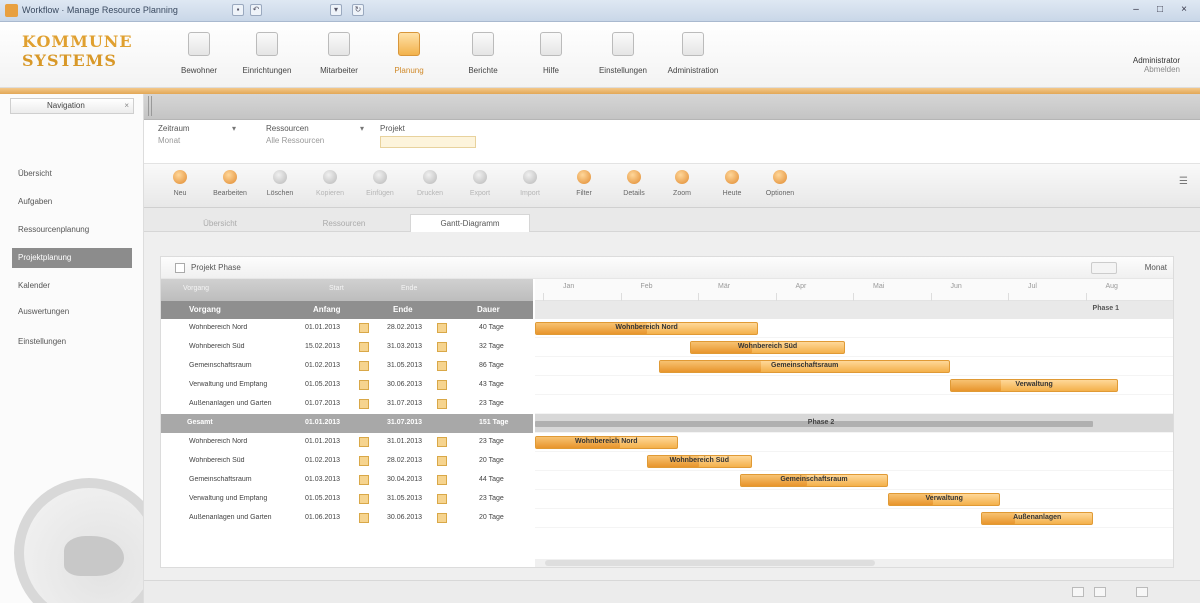 Image resolution: width=1200 pixels, height=603 pixels. Describe the element at coordinates (1156, 267) in the screenshot. I see `scale-label: Monat` at that location.